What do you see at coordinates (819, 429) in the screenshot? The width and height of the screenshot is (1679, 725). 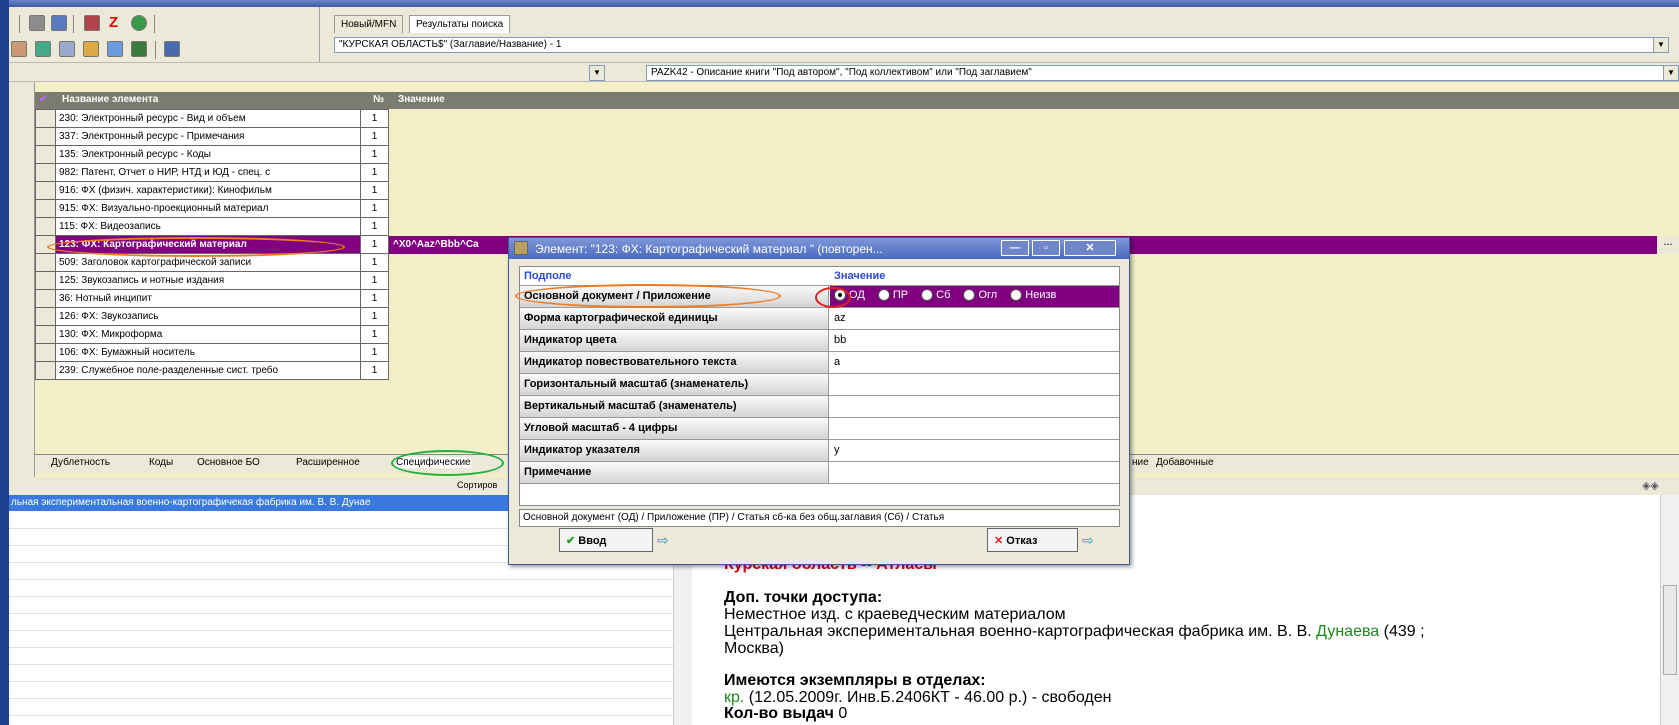 I see `subfield-row: Угловой масштаб - 4 цифры` at bounding box center [819, 429].